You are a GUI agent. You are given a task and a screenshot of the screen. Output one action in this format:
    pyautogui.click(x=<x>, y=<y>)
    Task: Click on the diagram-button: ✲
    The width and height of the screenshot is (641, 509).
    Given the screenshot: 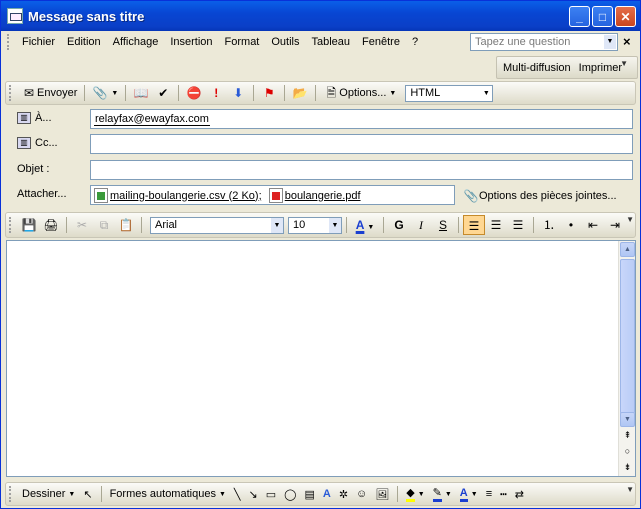 What is the action you would take?
    pyautogui.click(x=343, y=494)
    